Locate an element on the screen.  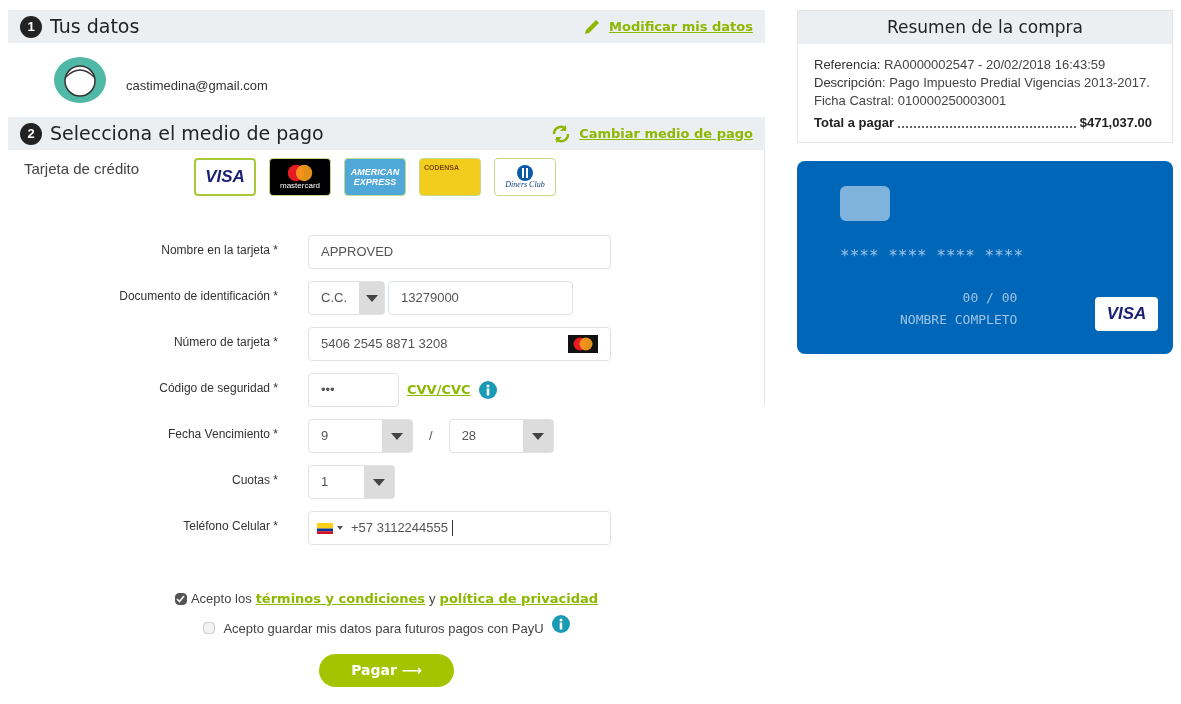
card-number-field: 5406 2545 8871 3208 is located at coordinates (459, 344).